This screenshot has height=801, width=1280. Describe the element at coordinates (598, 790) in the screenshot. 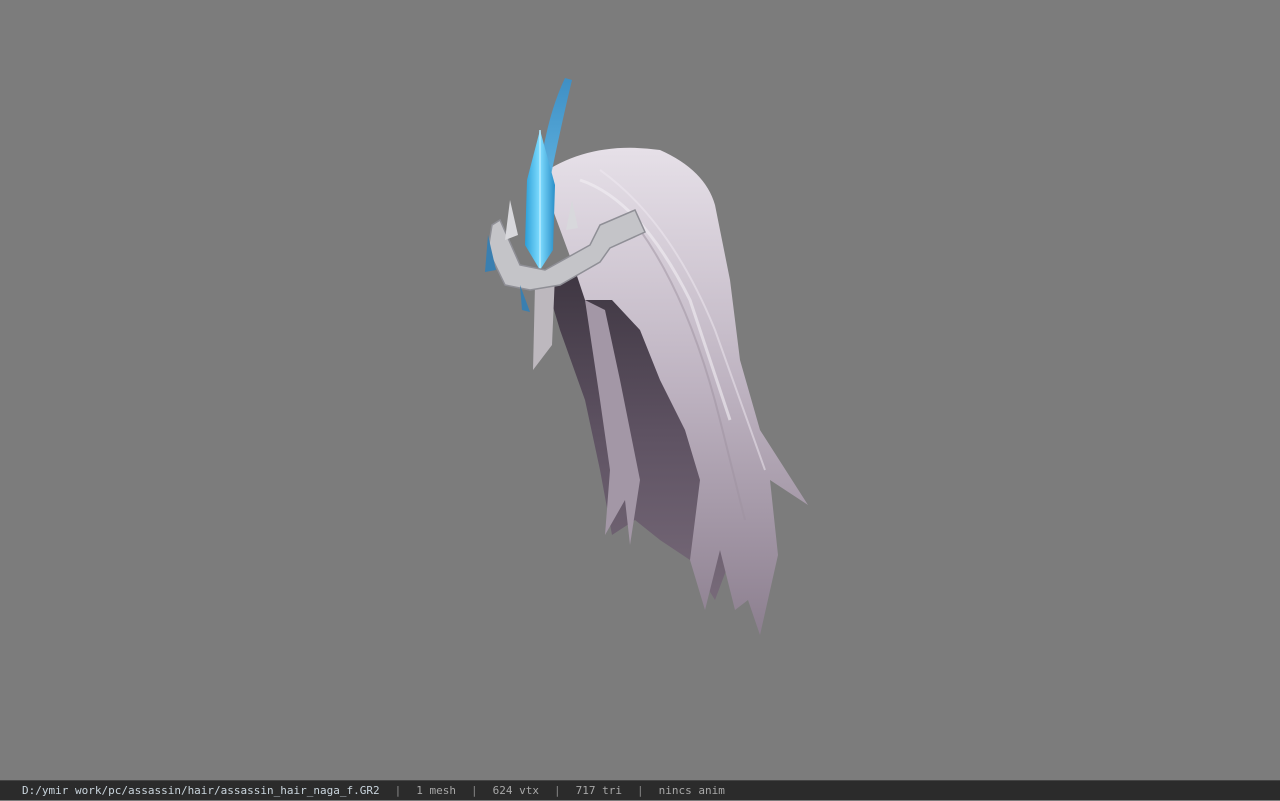

I see `triangle-count: 717 tri` at that location.